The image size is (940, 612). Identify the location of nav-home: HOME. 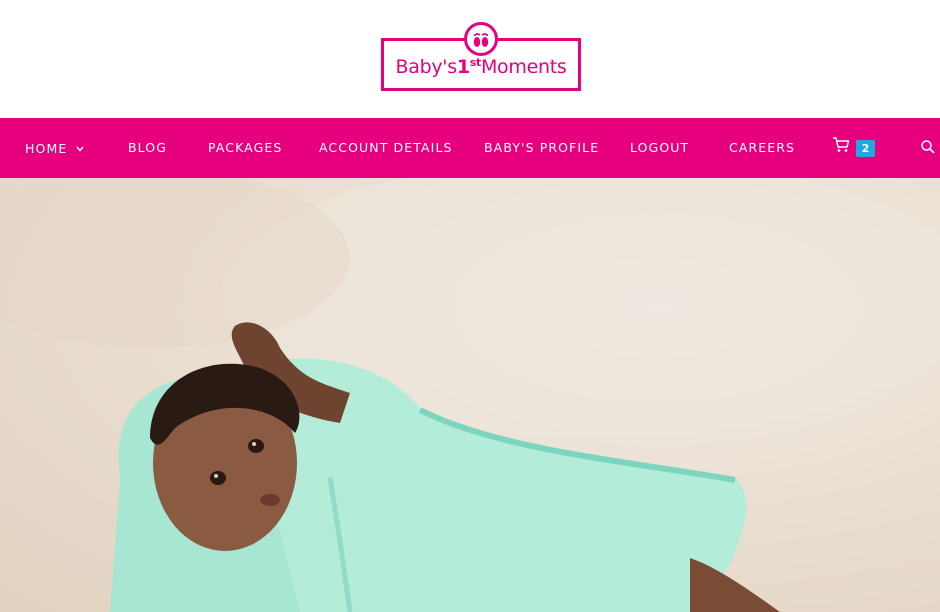
(54, 148).